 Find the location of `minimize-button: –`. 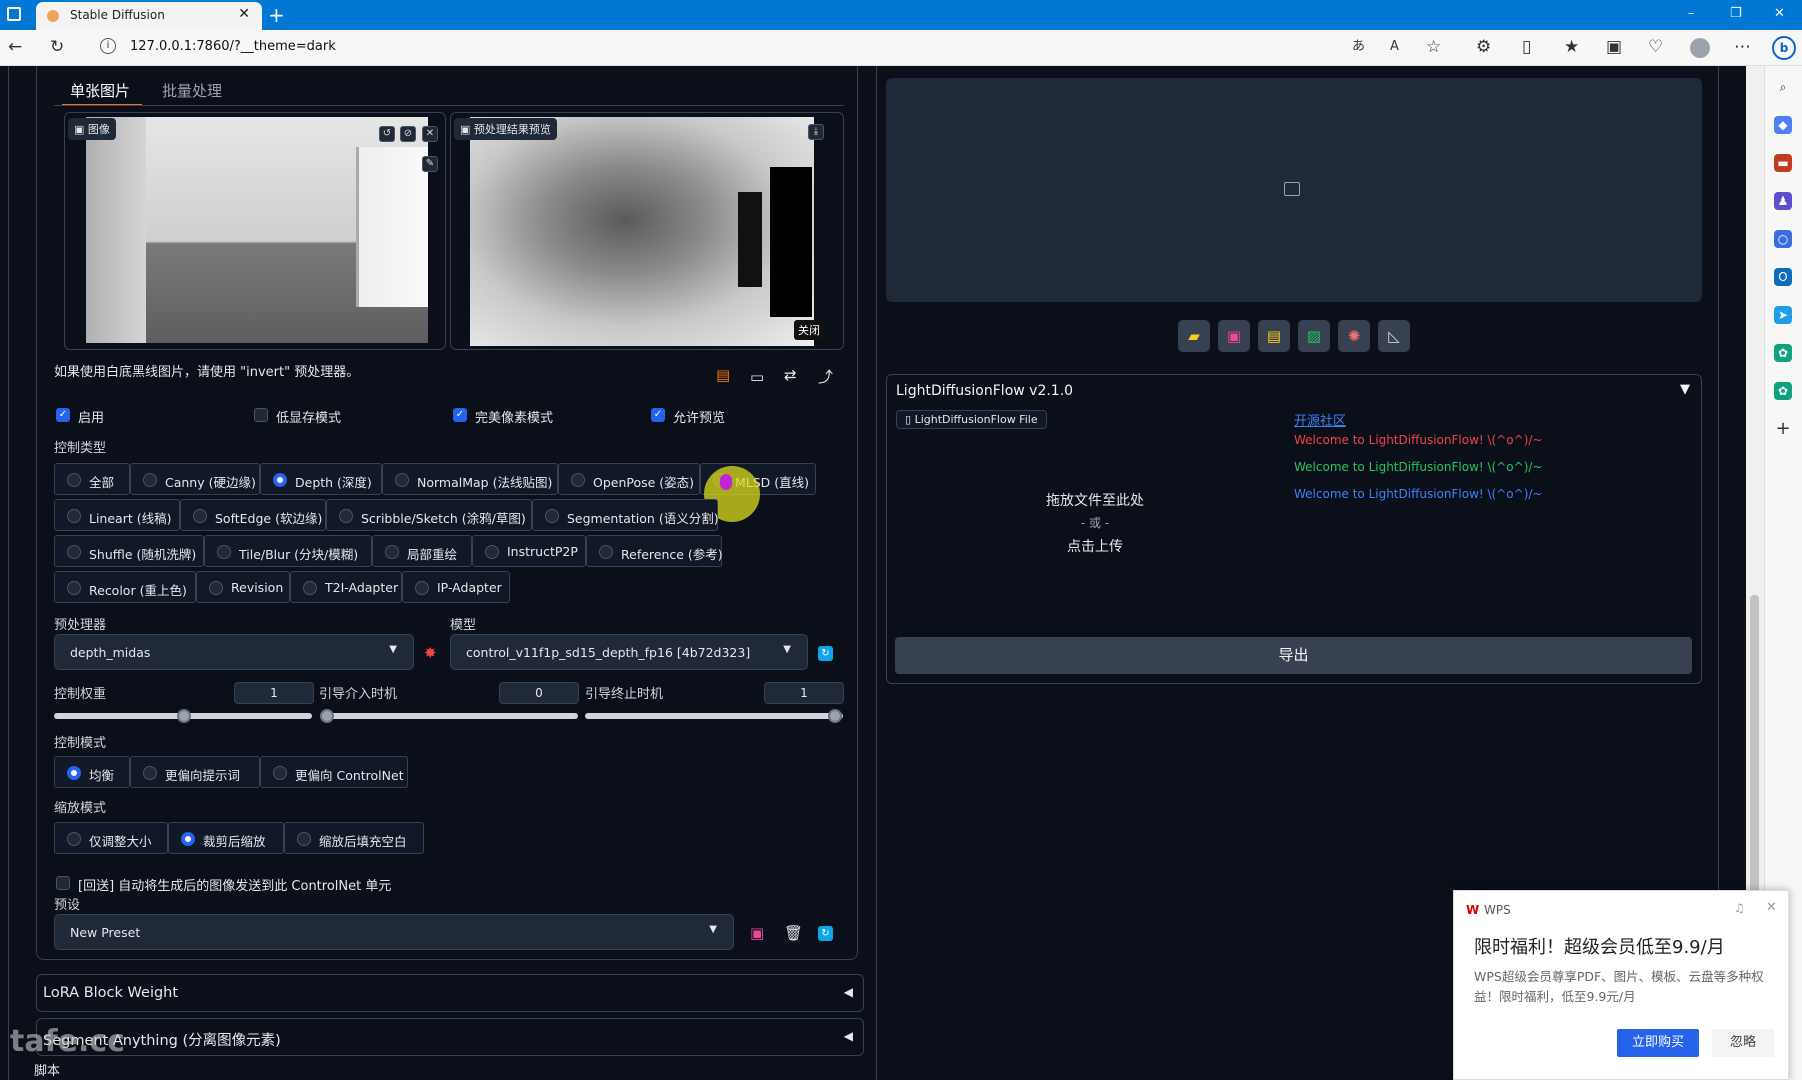

minimize-button: – is located at coordinates (1691, 13).